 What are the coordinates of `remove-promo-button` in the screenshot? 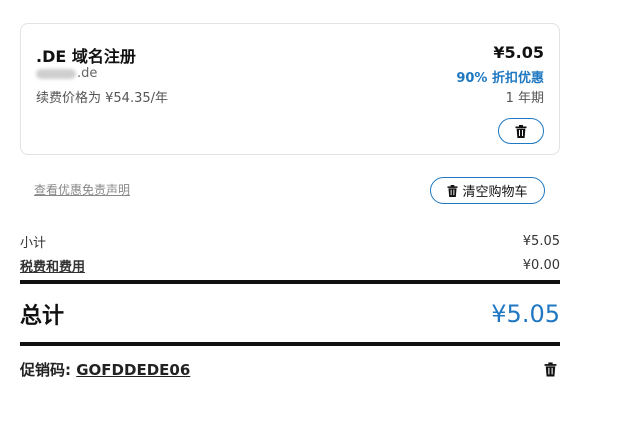 It's located at (550, 370).